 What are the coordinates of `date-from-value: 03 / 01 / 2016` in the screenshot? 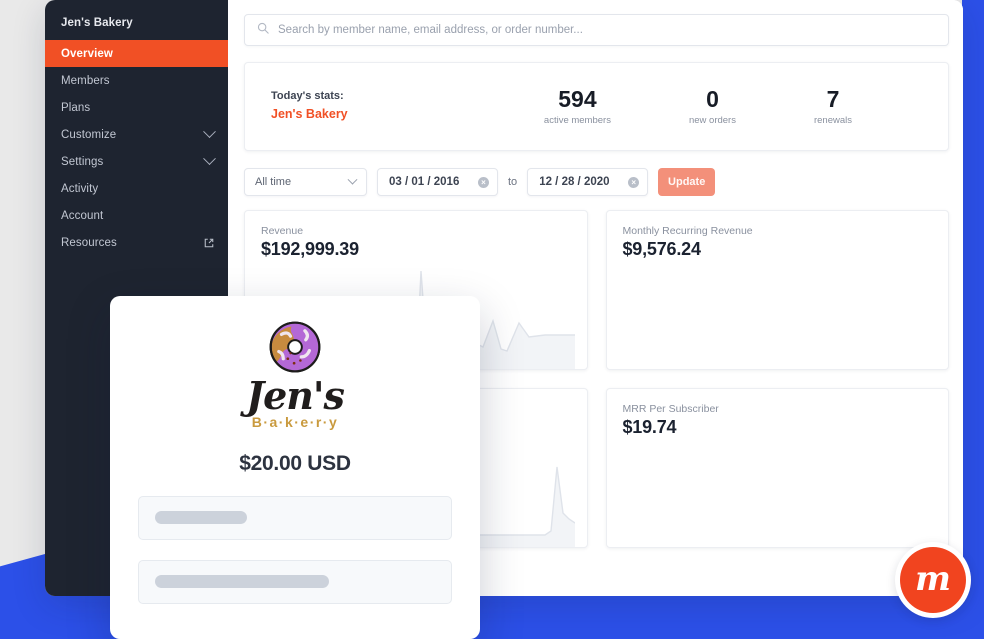 It's located at (424, 182).